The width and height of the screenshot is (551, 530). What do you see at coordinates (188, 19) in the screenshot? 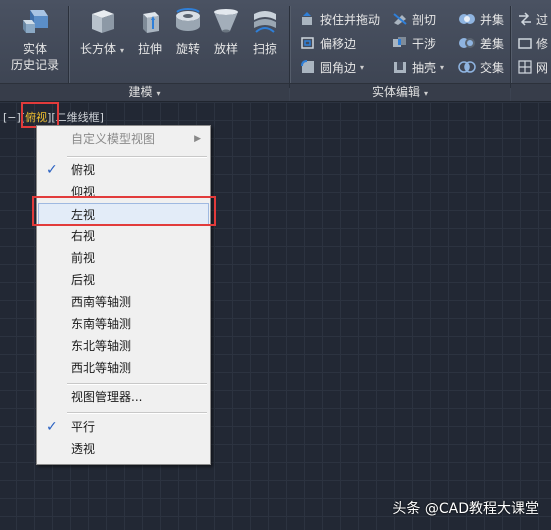
I see `revolve-icon` at bounding box center [188, 19].